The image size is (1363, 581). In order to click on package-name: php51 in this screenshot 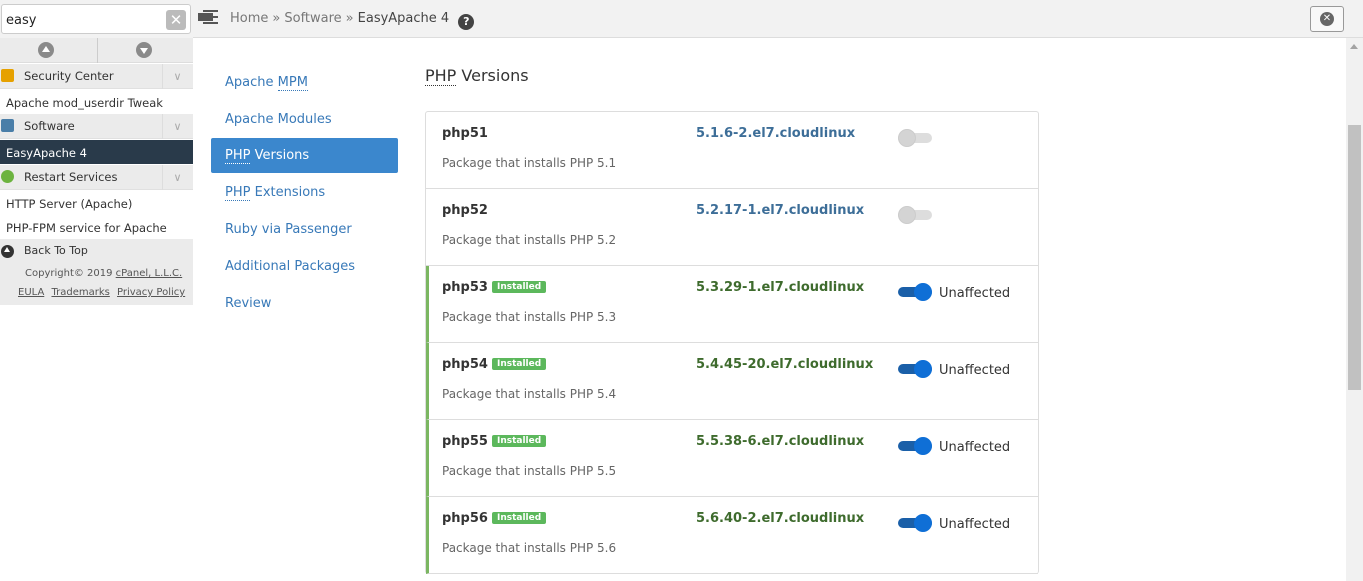, I will do `click(465, 133)`.